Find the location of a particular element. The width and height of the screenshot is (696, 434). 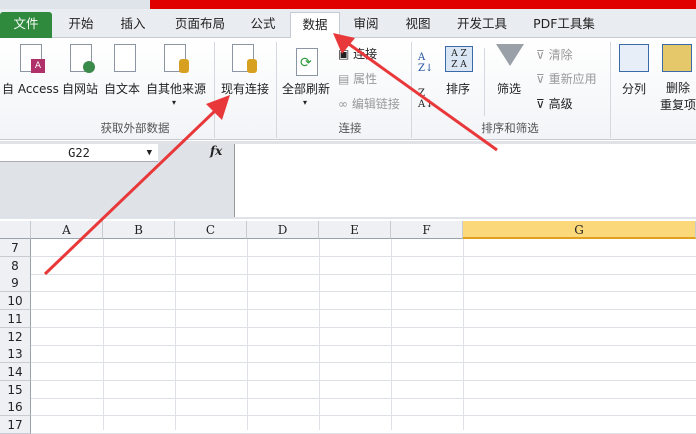

arrow-to-existing-connections is located at coordinates (136, 185).